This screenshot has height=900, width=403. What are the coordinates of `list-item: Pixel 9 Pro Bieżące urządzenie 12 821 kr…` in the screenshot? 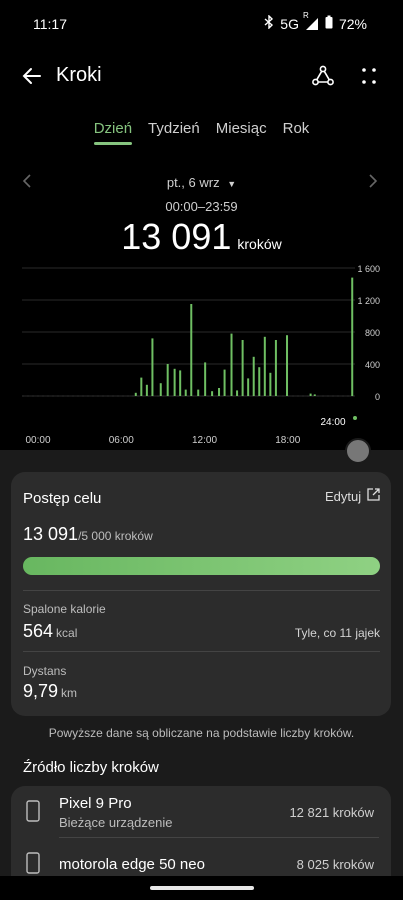 It's located at (201, 812).